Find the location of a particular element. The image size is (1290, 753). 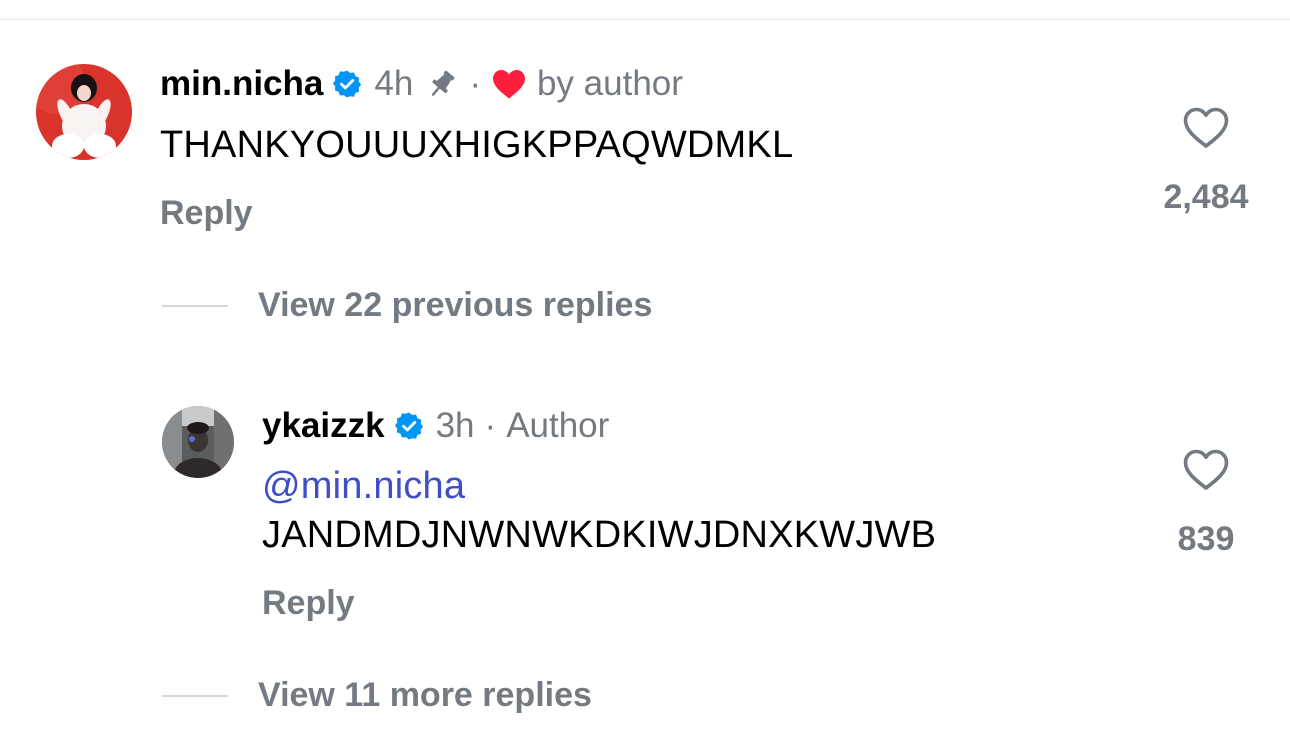

view-more-replies-label: View 11 more replies is located at coordinates (425, 695).